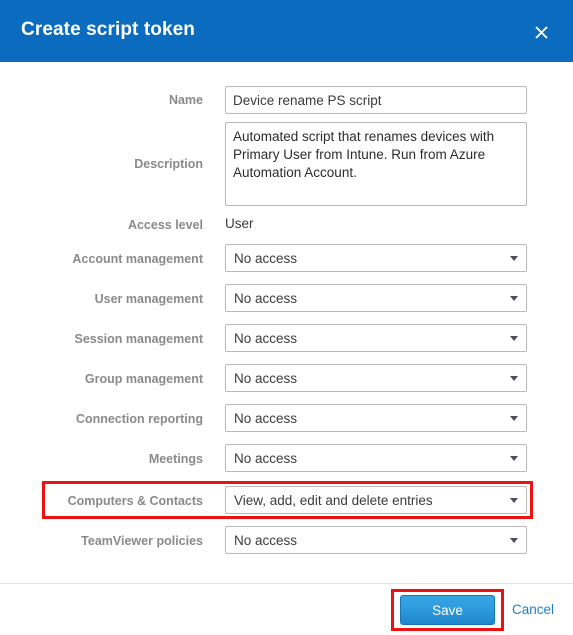 This screenshot has width=573, height=635. Describe the element at coordinates (447, 610) in the screenshot. I see `save-button: Save` at that location.